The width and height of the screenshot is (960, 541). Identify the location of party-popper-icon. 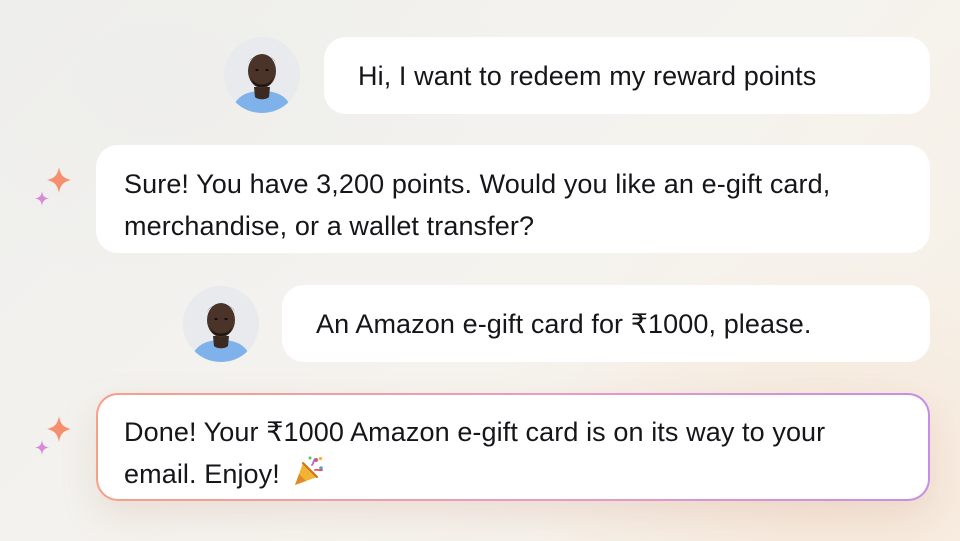
(309, 470).